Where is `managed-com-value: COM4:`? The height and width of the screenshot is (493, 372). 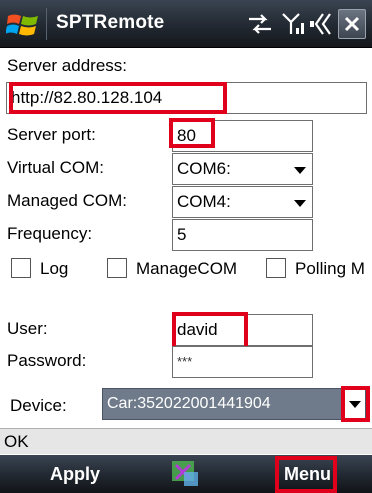
managed-com-value: COM4: is located at coordinates (204, 201).